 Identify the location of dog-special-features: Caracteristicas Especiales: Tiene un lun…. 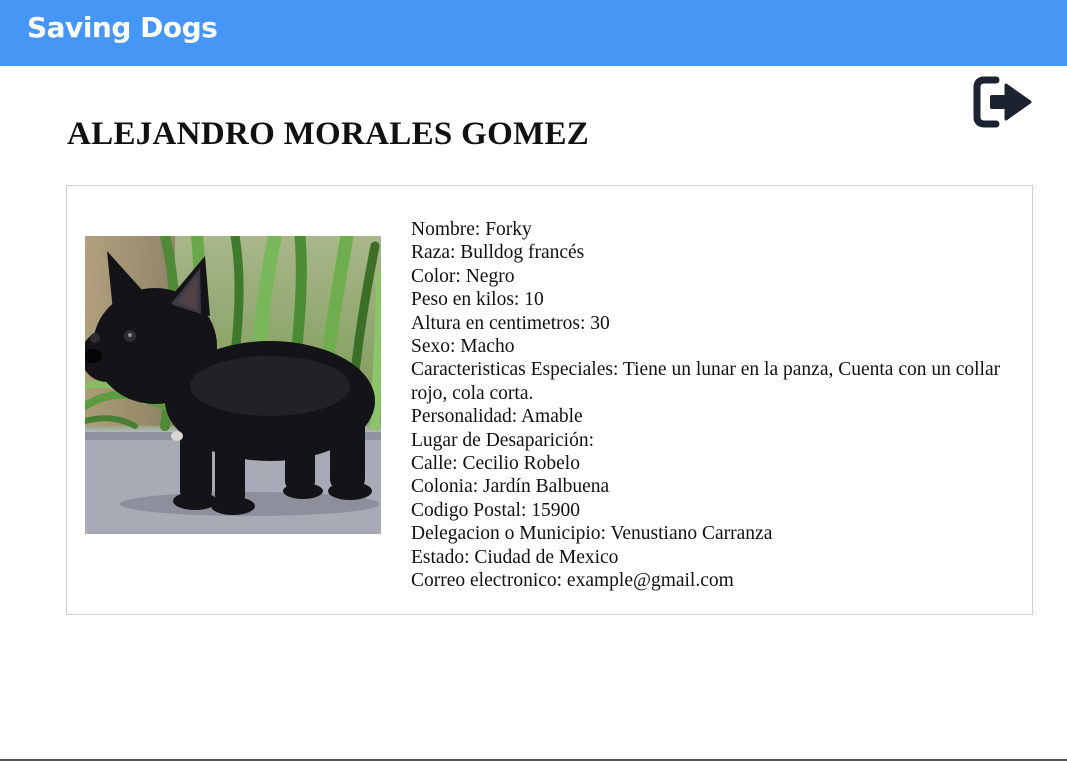
(706, 381).